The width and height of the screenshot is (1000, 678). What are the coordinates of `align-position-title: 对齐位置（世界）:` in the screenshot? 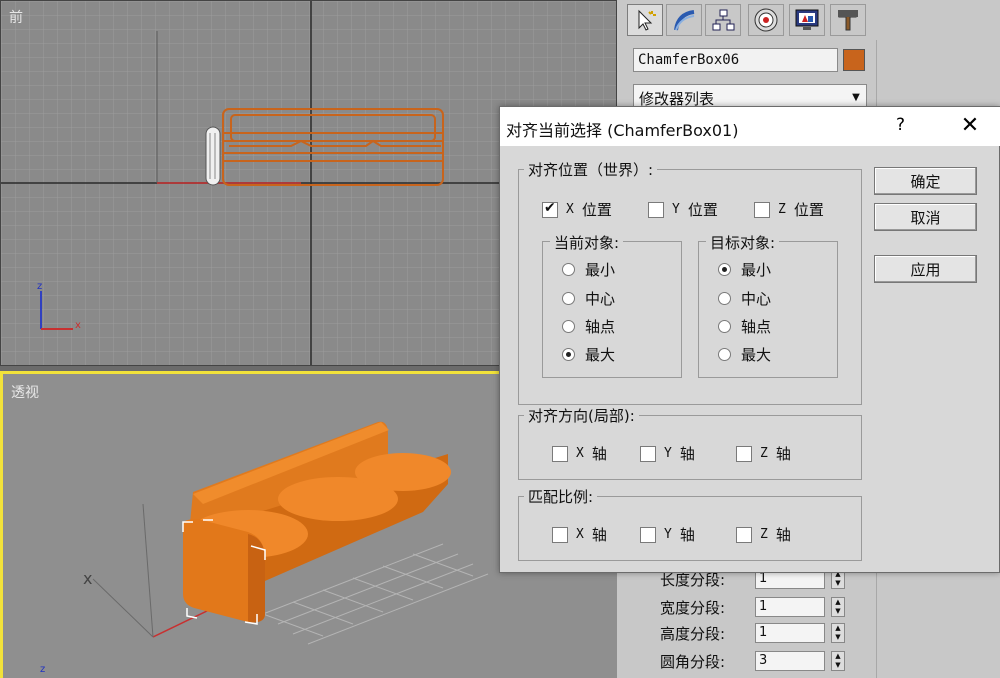 It's located at (591, 169).